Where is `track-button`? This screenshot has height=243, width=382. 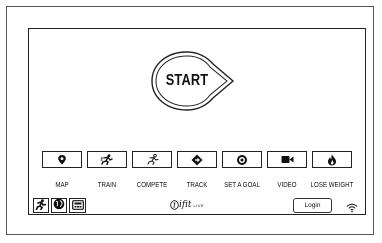 track-button is located at coordinates (197, 159).